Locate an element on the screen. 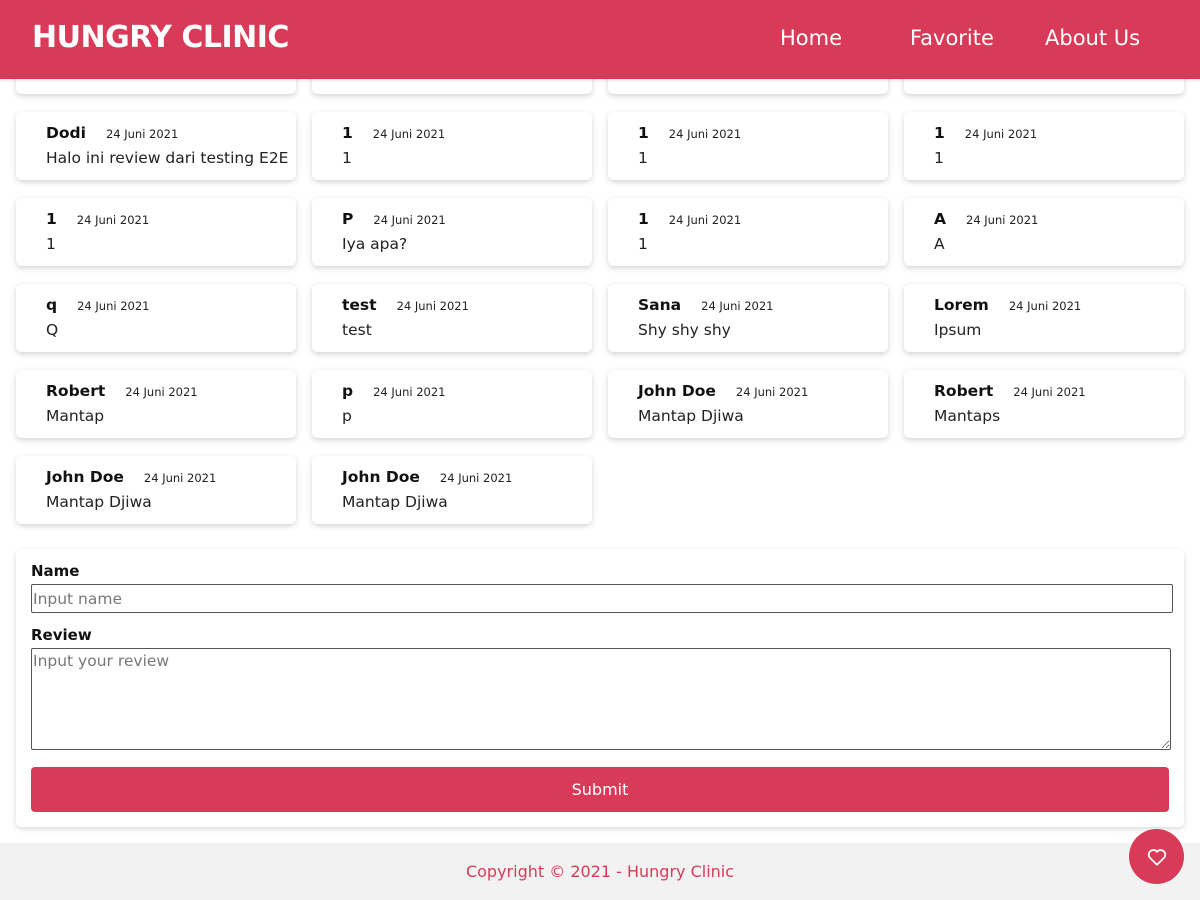 The height and width of the screenshot is (900, 1200). review-card: A 24 Juni 2021 A is located at coordinates (1044, 232).